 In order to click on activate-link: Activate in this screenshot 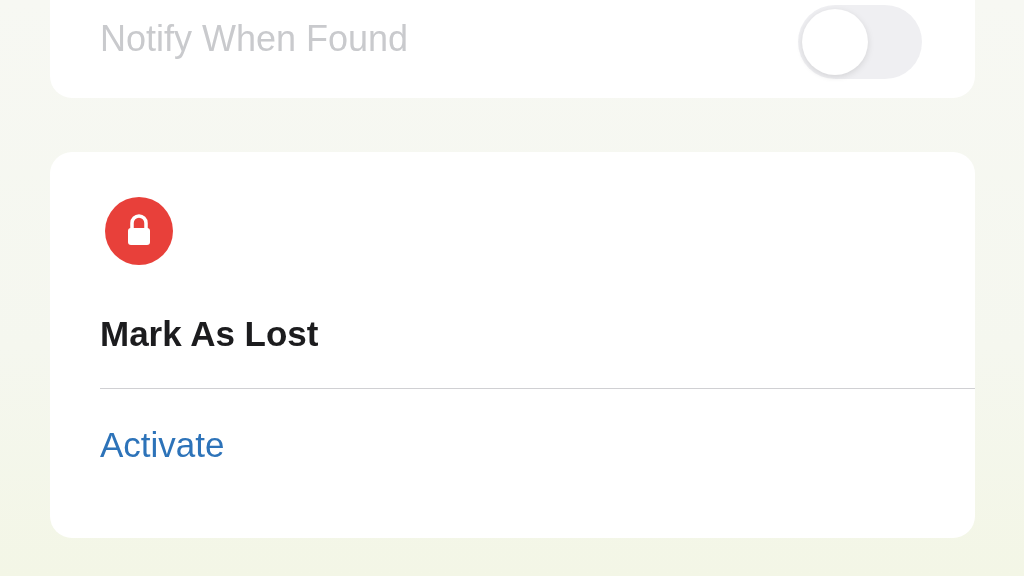, I will do `click(162, 445)`.